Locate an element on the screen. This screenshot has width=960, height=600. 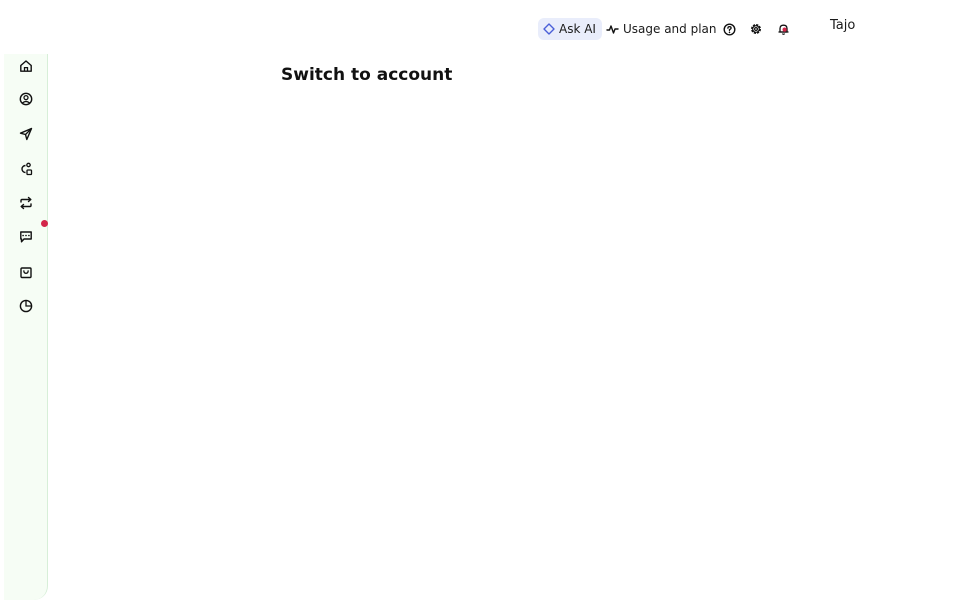
repeat-icon is located at coordinates (26, 203).